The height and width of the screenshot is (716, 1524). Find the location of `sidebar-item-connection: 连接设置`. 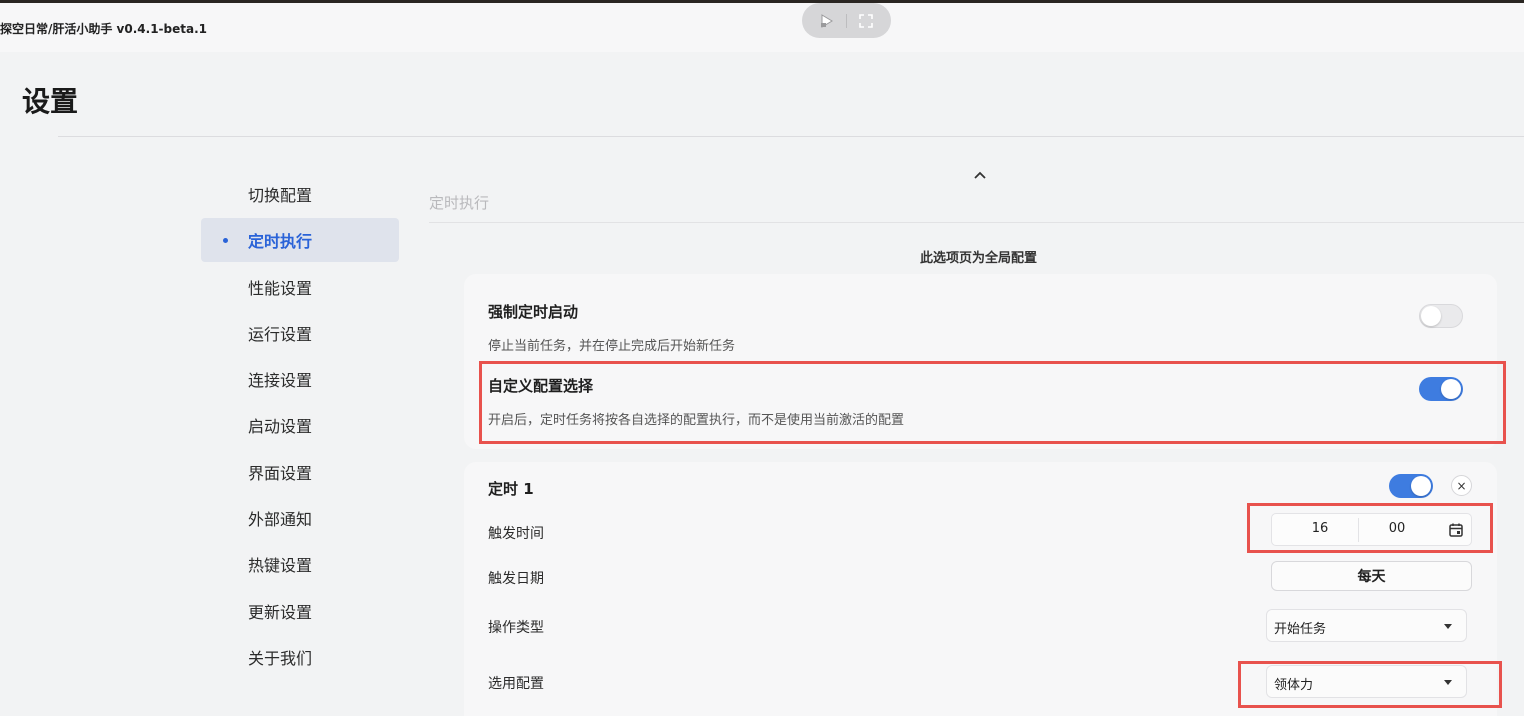

sidebar-item-connection: 连接设置 is located at coordinates (300, 379).